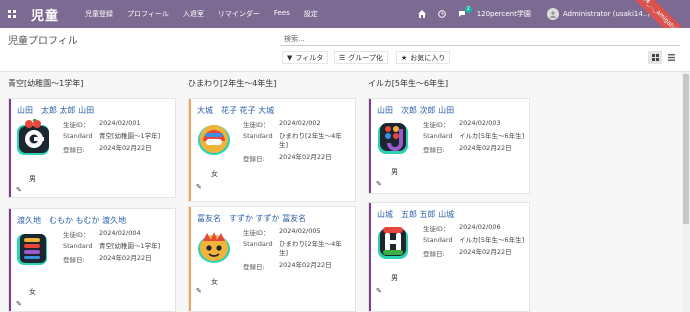 The width and height of the screenshot is (690, 312). What do you see at coordinates (415, 110) in the screenshot?
I see `student-name: 山田 次郎 次郎 山田` at bounding box center [415, 110].